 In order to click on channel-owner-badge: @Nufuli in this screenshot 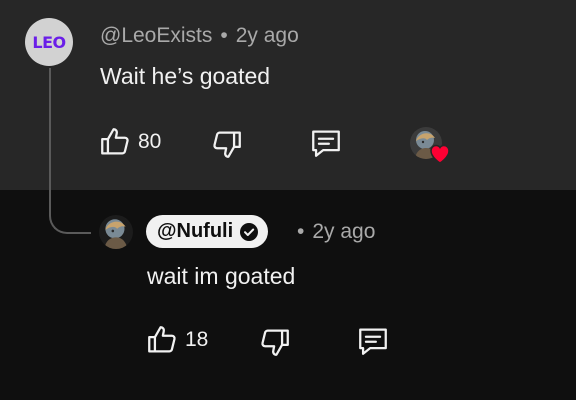, I will do `click(207, 231)`.